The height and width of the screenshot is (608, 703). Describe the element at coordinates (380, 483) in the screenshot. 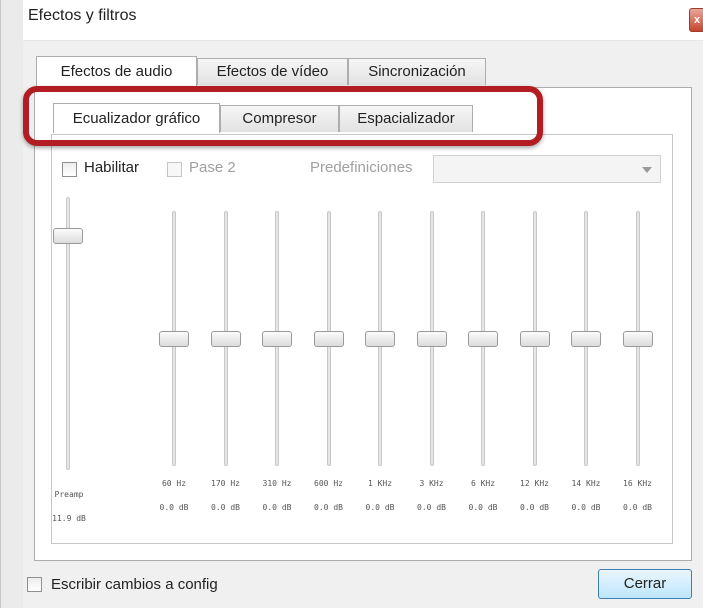

I see `band-frequency-label: 1 KHz` at that location.